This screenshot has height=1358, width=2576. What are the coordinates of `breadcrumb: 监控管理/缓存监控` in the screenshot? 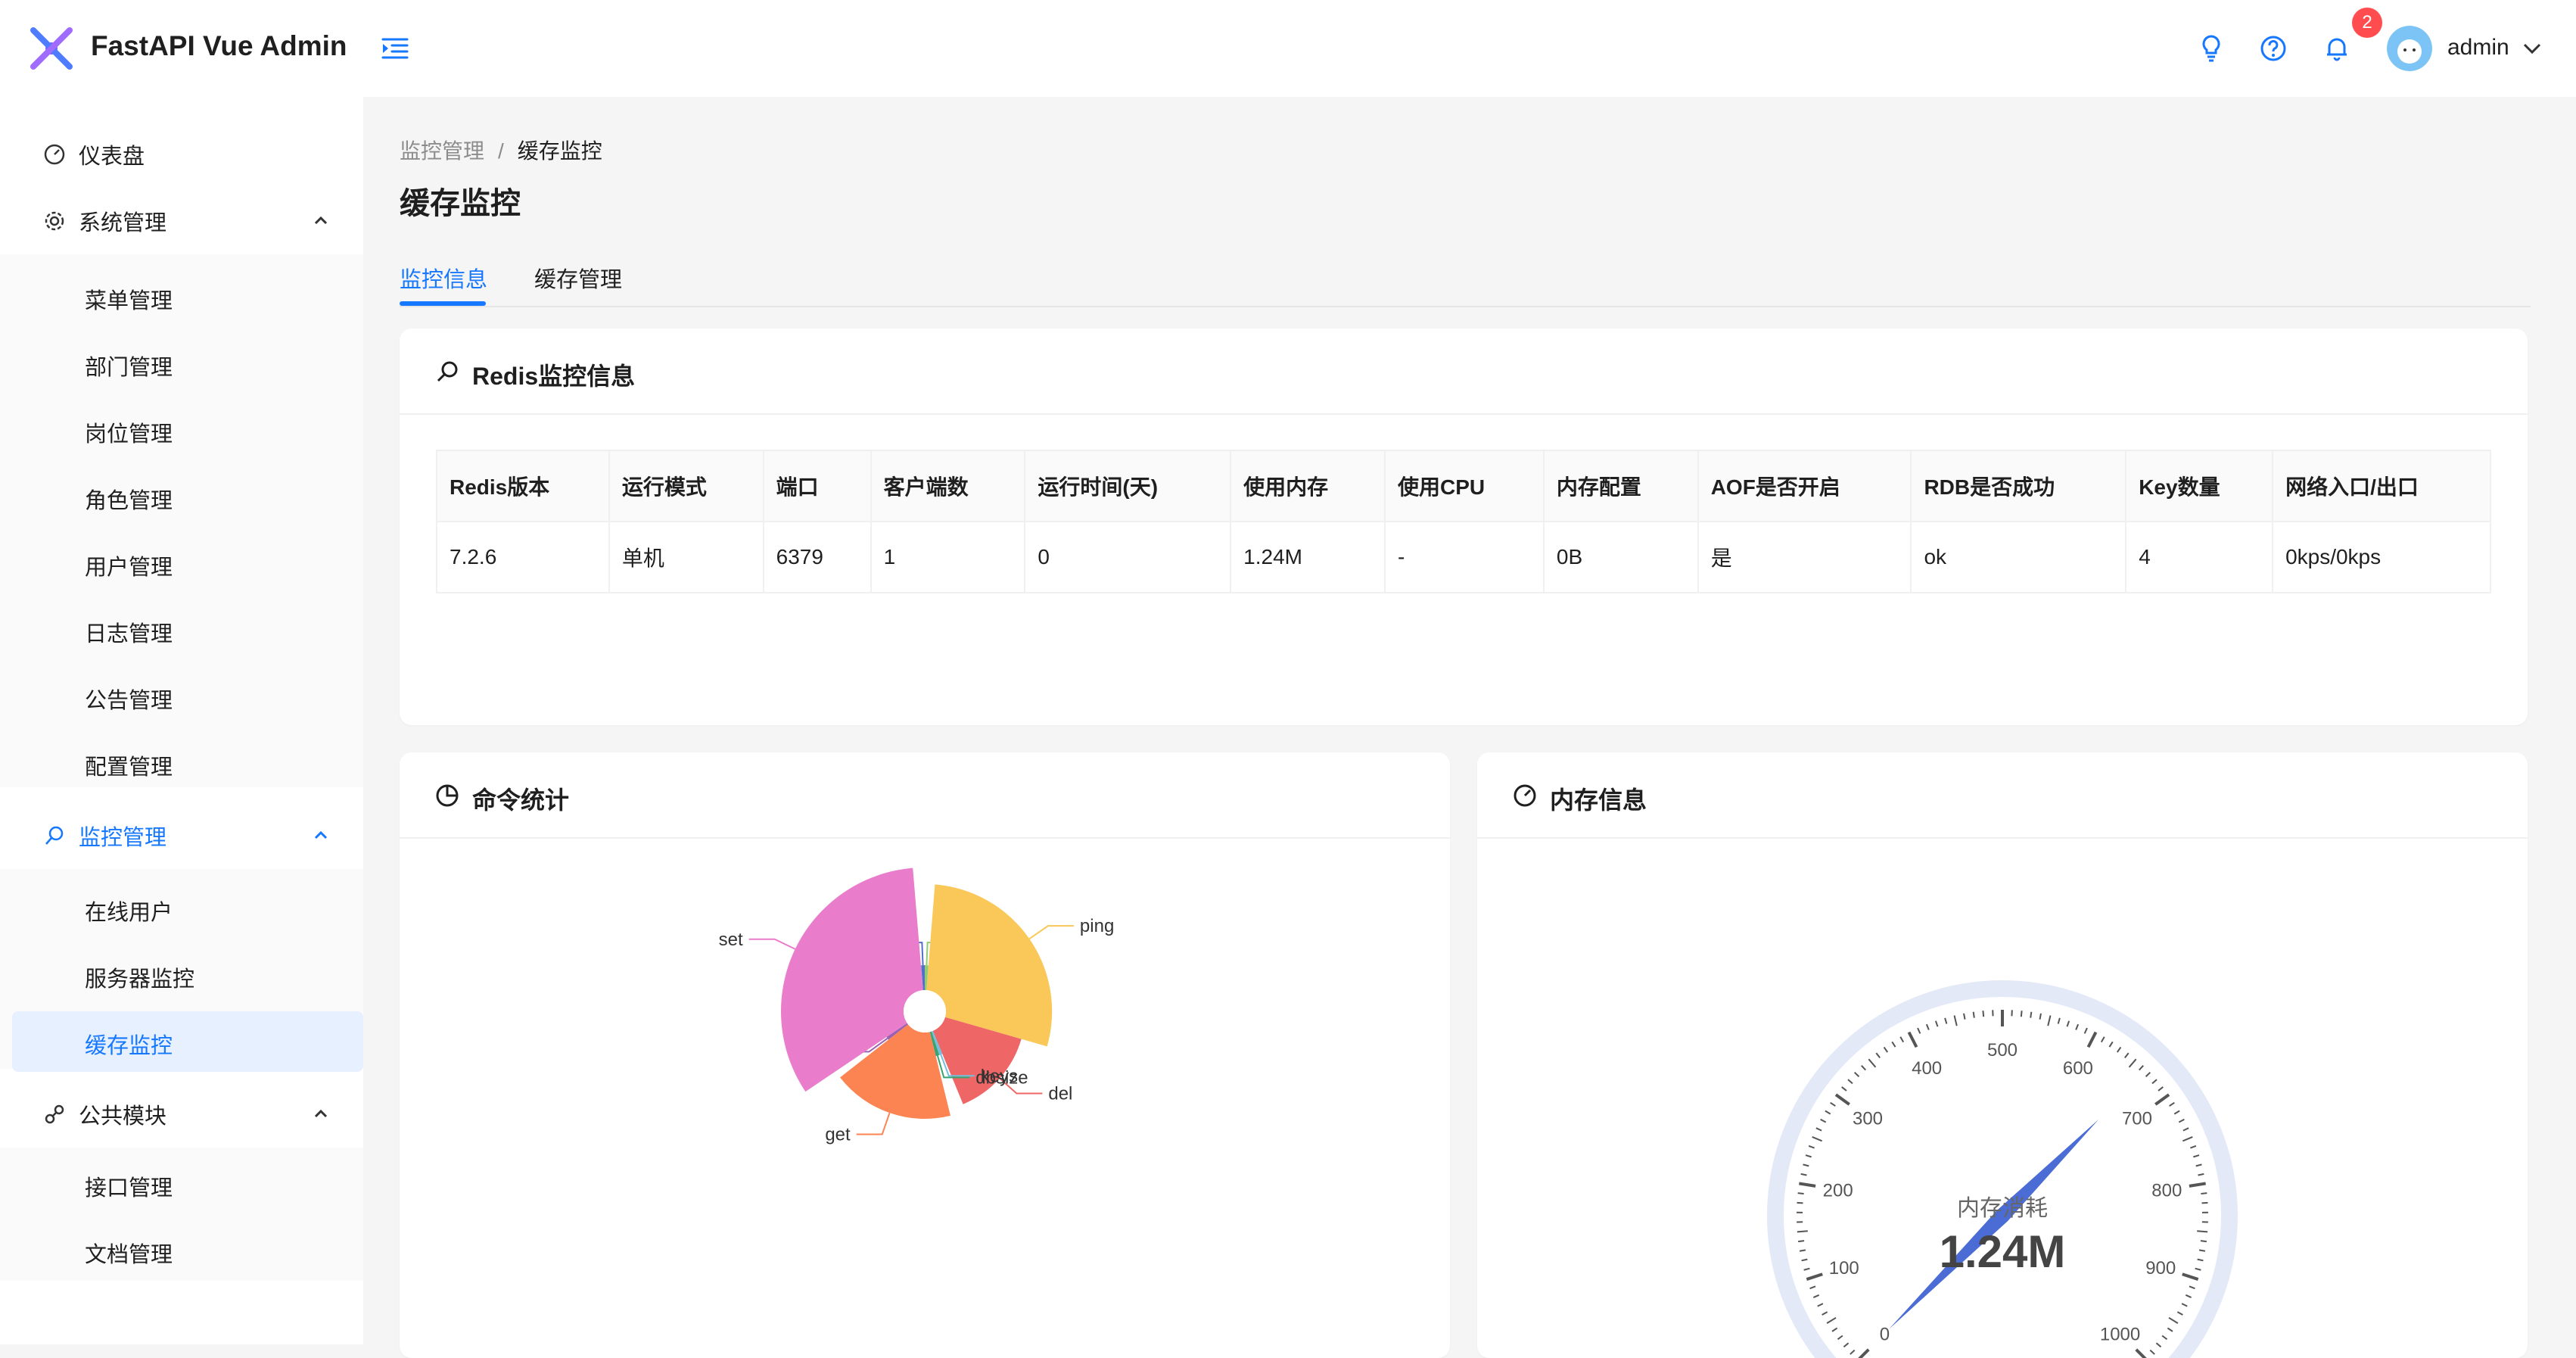 It's located at (501, 150).